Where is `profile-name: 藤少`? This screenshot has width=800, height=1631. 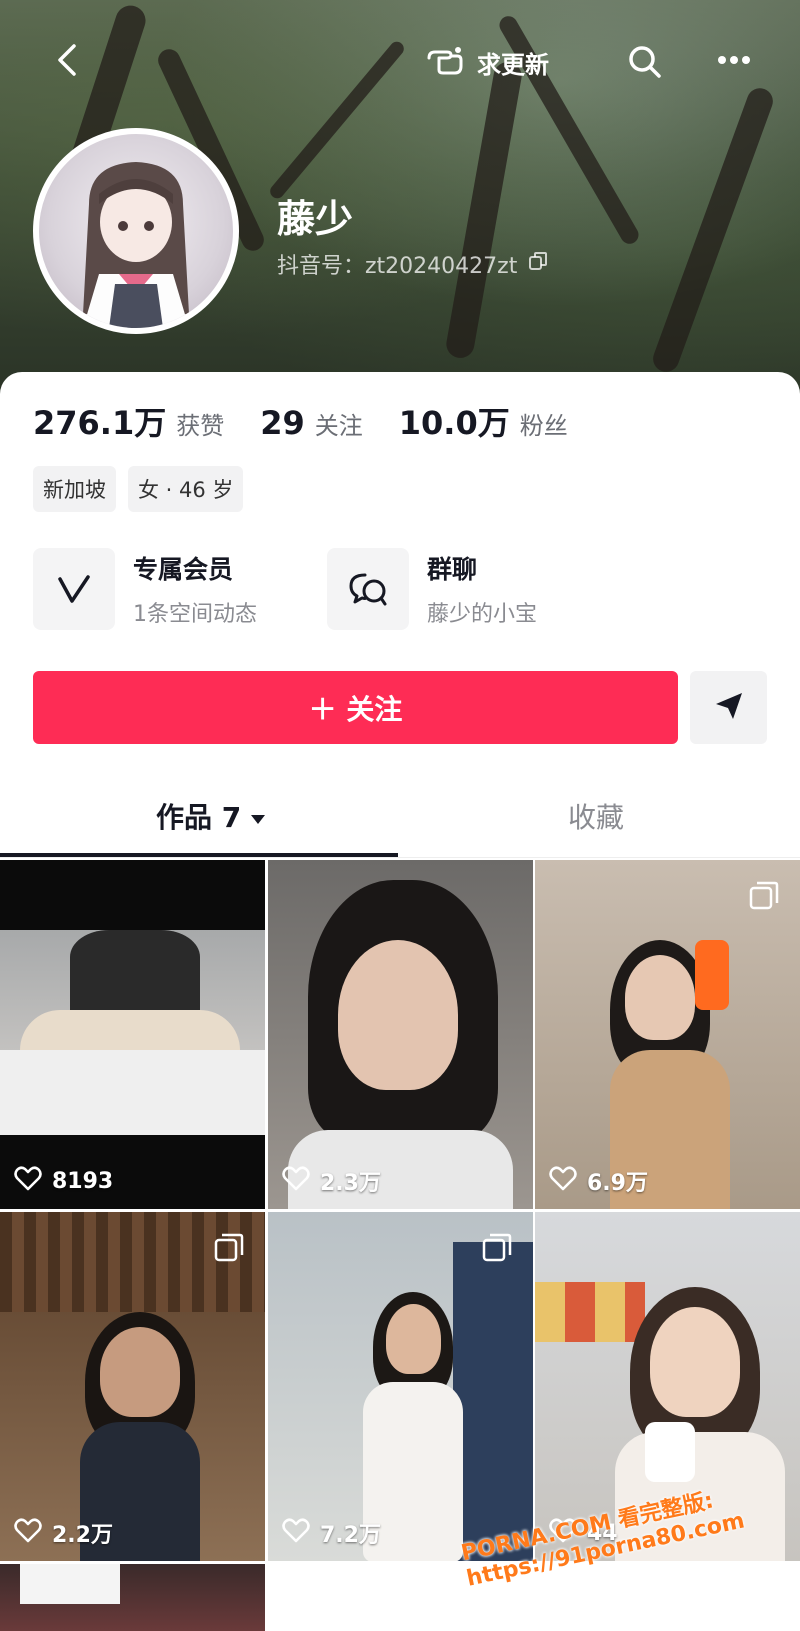
profile-name: 藤少 is located at coordinates (315, 219).